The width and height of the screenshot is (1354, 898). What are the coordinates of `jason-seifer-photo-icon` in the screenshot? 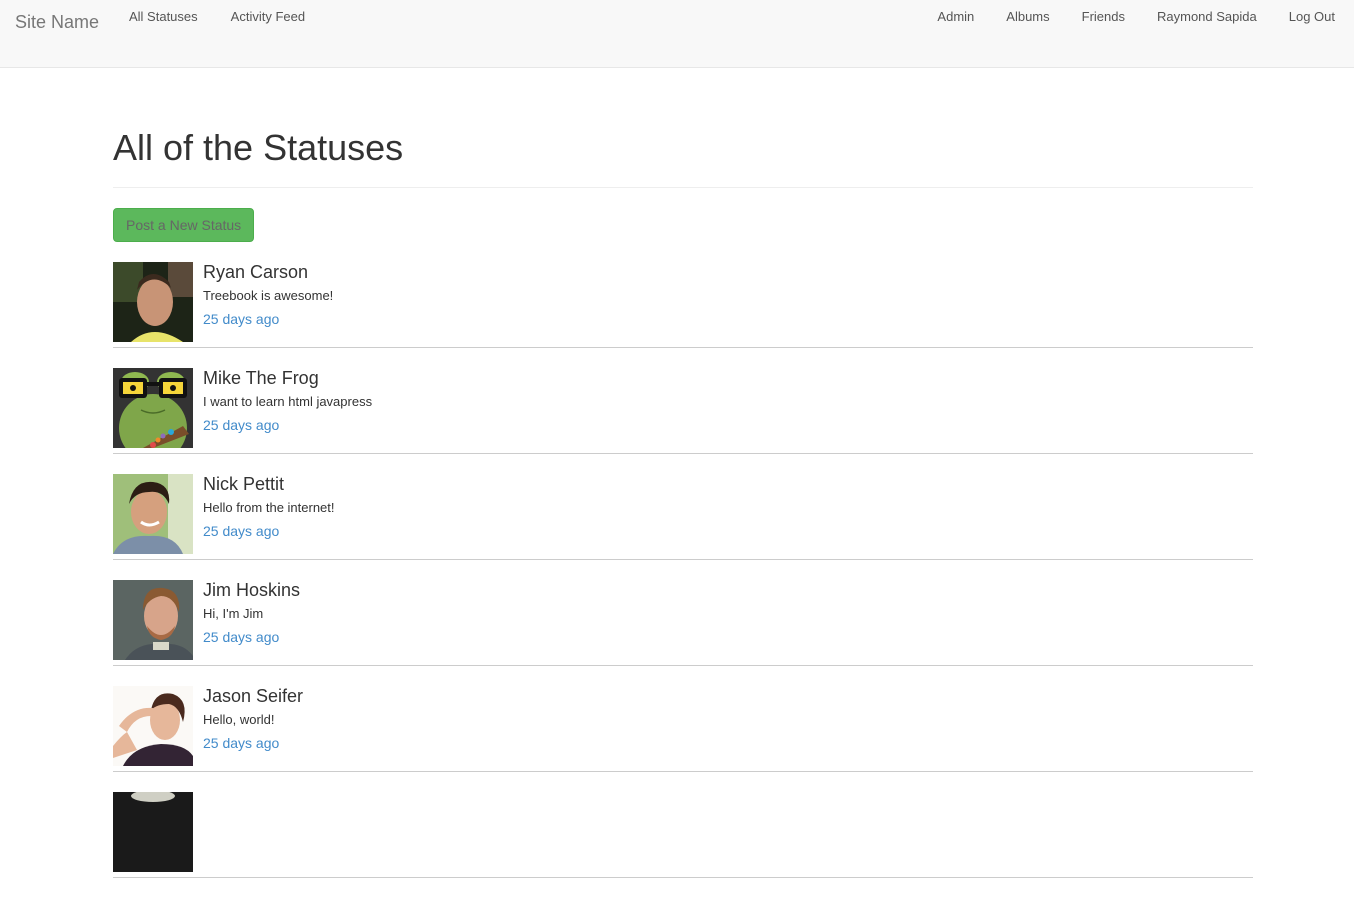 It's located at (153, 726).